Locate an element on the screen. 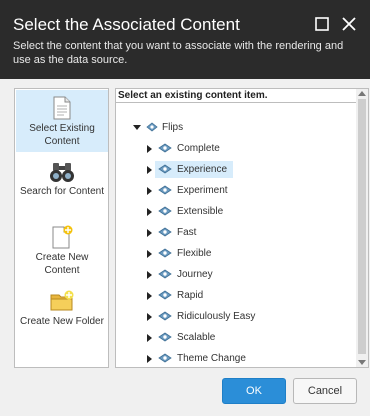 Image resolution: width=370 pixels, height=416 pixels. tree-node-selected: Experience is located at coordinates (236, 169).